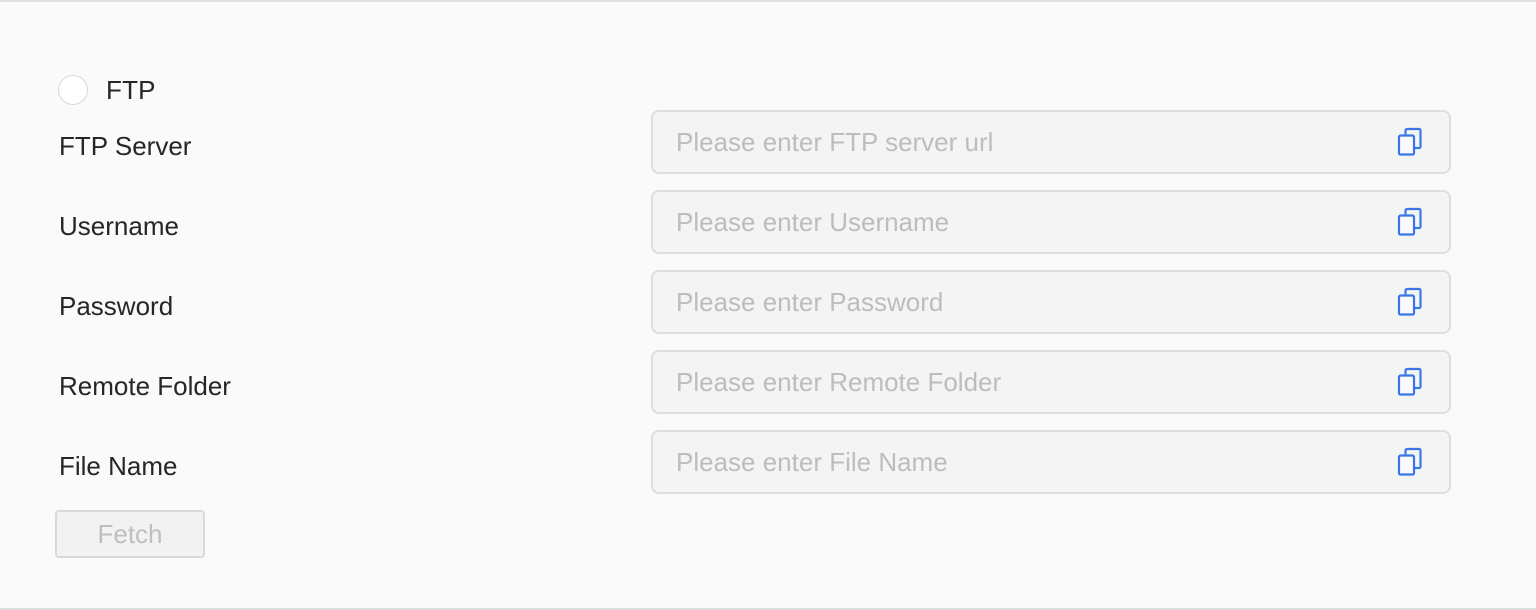 This screenshot has height=610, width=1536. What do you see at coordinates (130, 534) in the screenshot?
I see `fetch-button: Fetch` at bounding box center [130, 534].